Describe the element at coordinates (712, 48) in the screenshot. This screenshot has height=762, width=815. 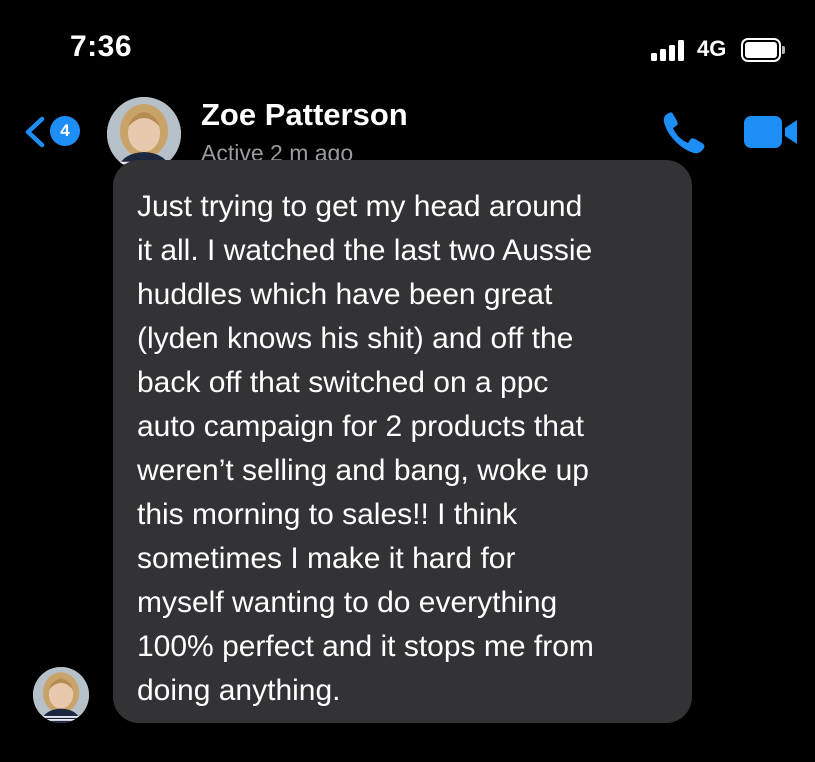
I see `network-type: 4G` at that location.